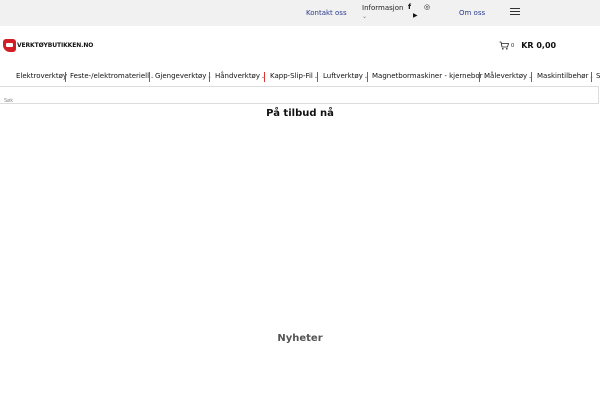  I want to click on nav-item-feste-elektromateriell: Feste-/elektromateriell⌄, so click(112, 76).